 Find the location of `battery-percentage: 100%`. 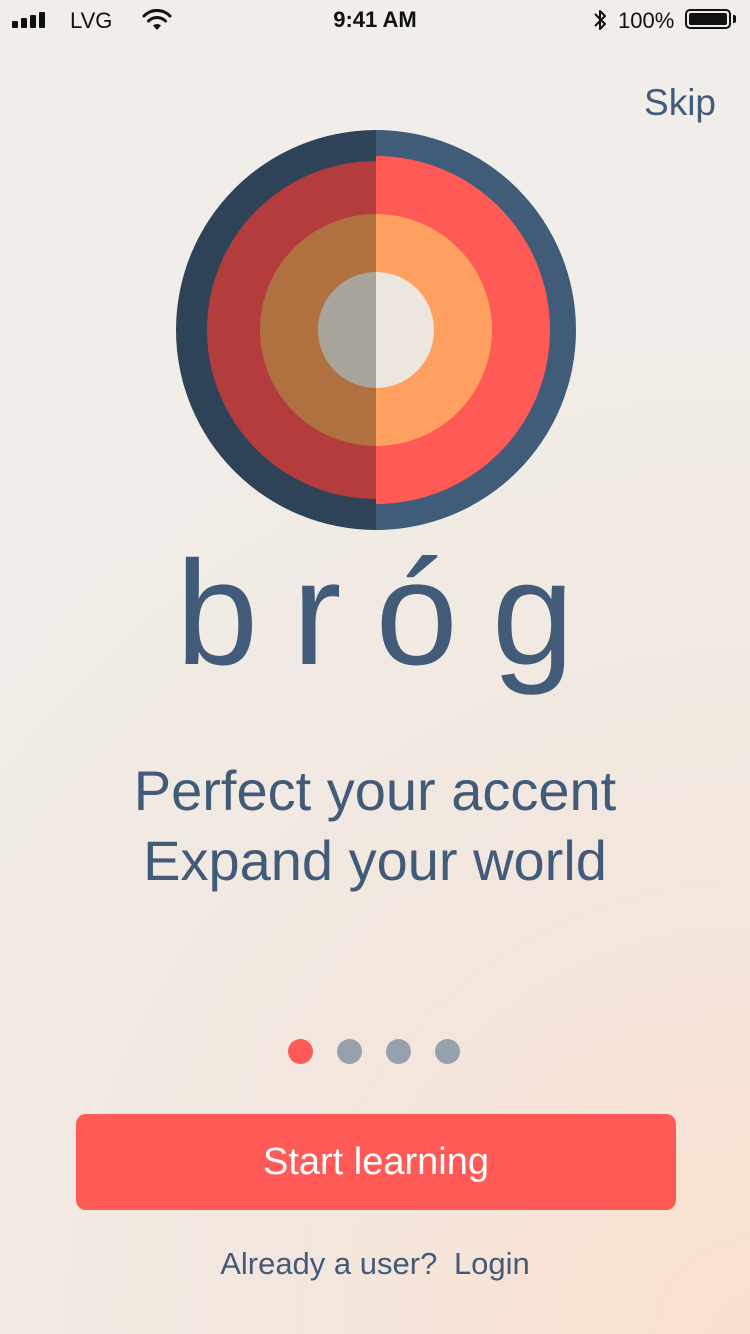

battery-percentage: 100% is located at coordinates (646, 20).